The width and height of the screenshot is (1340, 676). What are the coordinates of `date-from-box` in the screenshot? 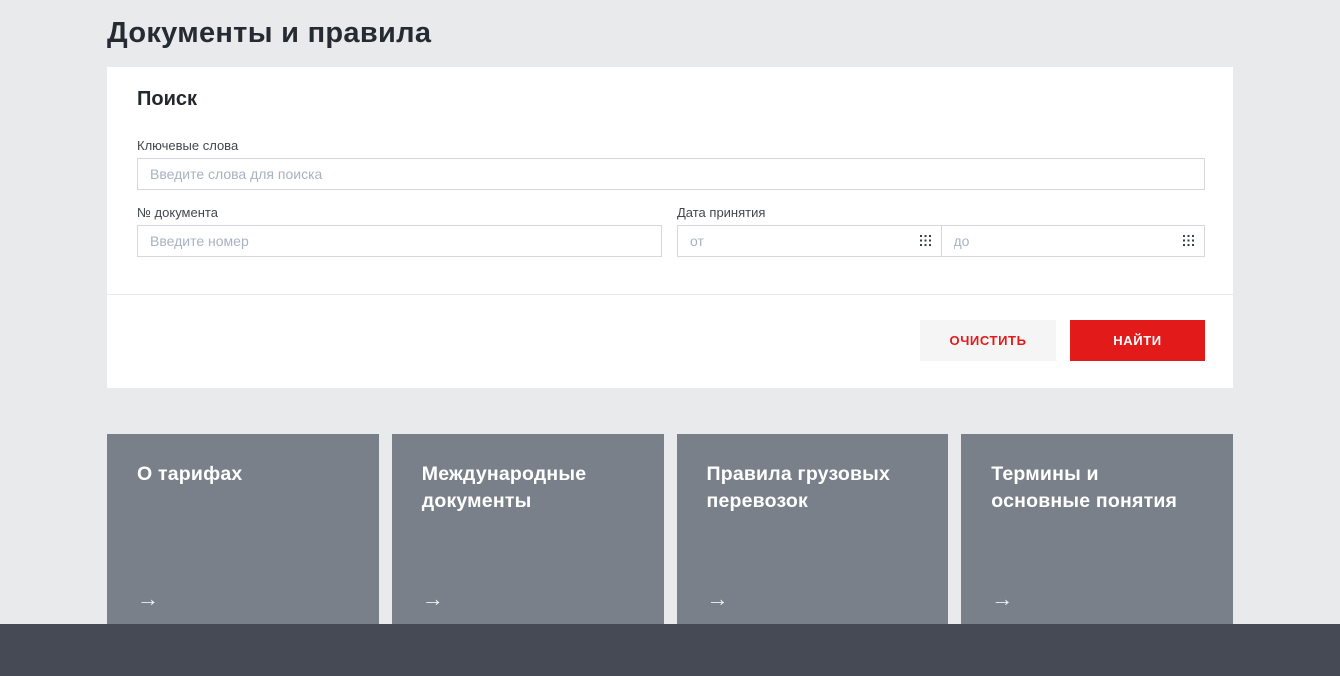 It's located at (809, 241).